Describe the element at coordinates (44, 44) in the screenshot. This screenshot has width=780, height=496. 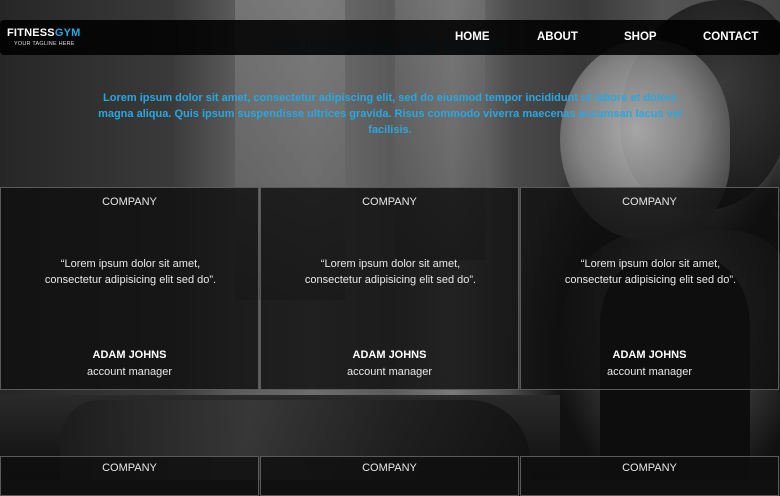
I see `brand-tagline: YOUR TAGLINE HERE` at that location.